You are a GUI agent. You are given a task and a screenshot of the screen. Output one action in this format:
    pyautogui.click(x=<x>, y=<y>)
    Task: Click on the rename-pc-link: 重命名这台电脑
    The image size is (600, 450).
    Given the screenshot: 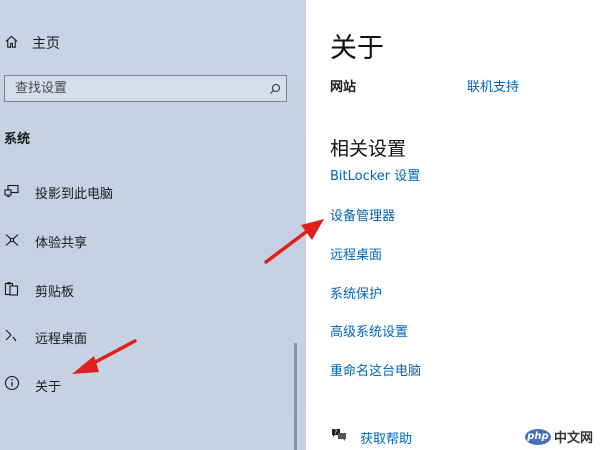 What is the action you would take?
    pyautogui.click(x=375, y=369)
    